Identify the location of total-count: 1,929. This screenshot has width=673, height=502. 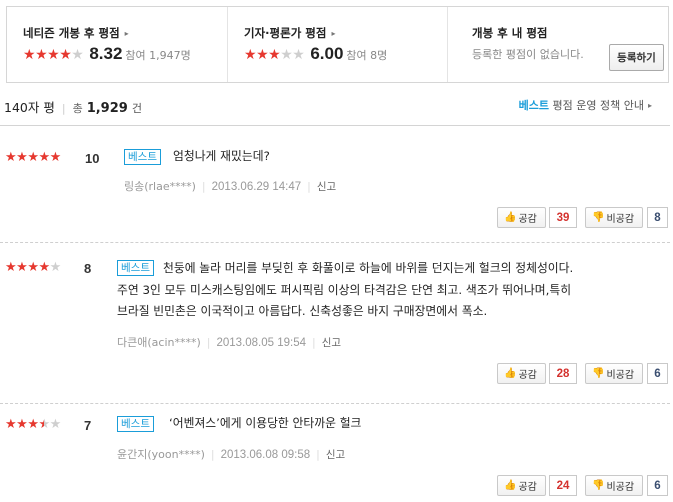
(107, 108).